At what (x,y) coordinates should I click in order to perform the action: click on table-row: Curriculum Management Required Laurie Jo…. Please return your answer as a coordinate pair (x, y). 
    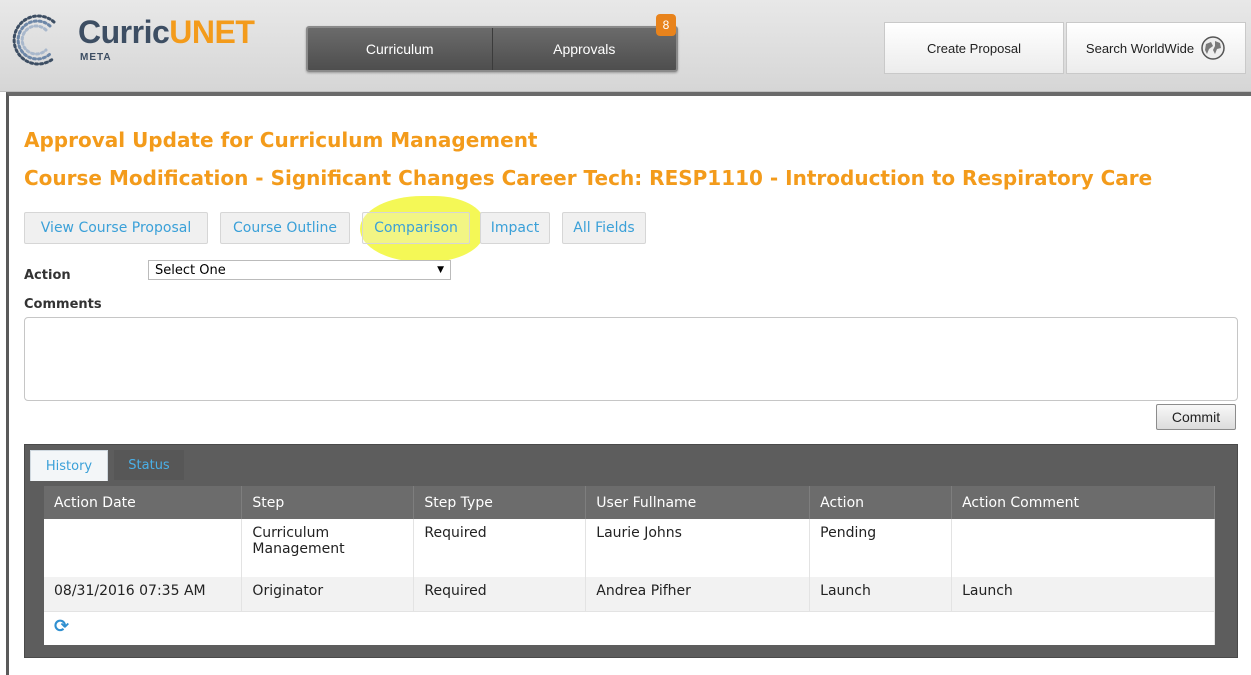
    Looking at the image, I should click on (629, 548).